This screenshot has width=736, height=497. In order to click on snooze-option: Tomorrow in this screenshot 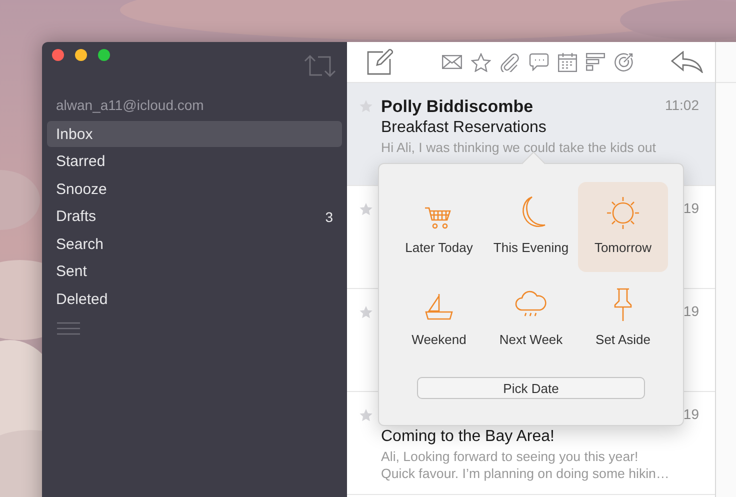, I will do `click(623, 227)`.